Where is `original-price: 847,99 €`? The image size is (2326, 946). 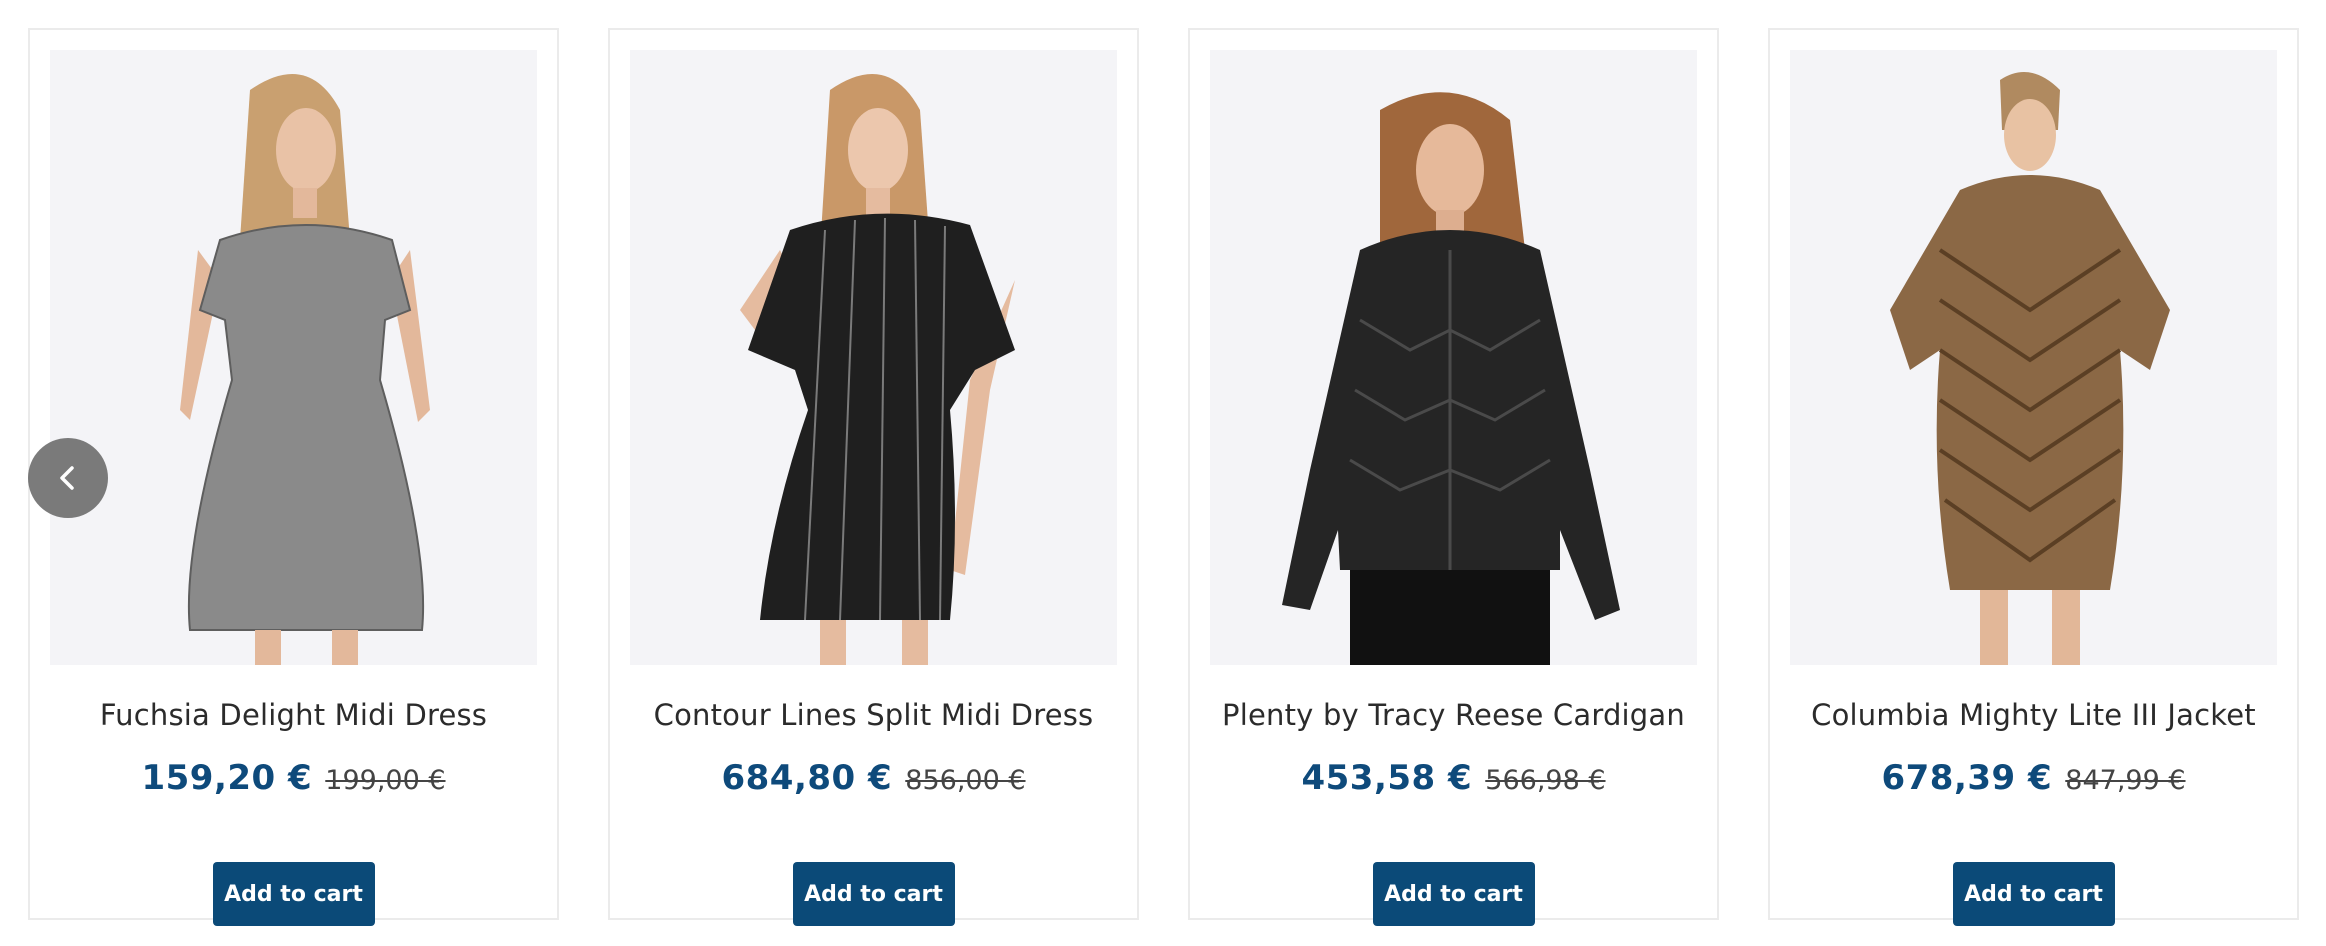
original-price: 847,99 € is located at coordinates (2125, 780).